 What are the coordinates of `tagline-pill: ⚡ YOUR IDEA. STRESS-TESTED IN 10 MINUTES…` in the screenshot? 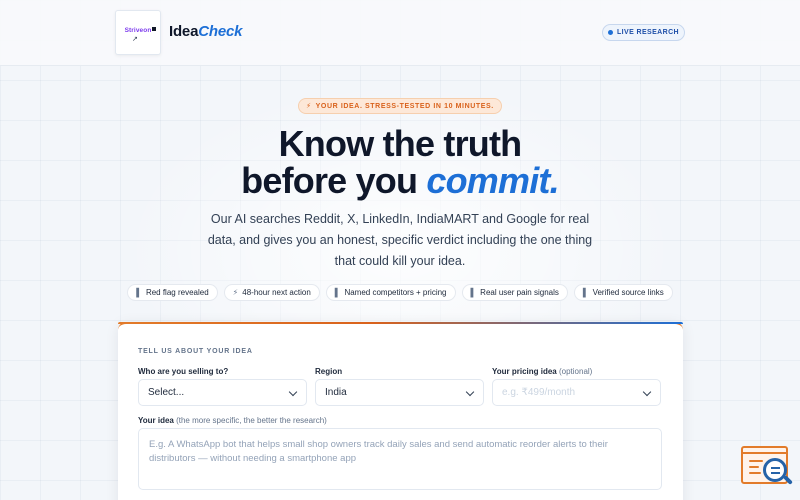 It's located at (400, 106).